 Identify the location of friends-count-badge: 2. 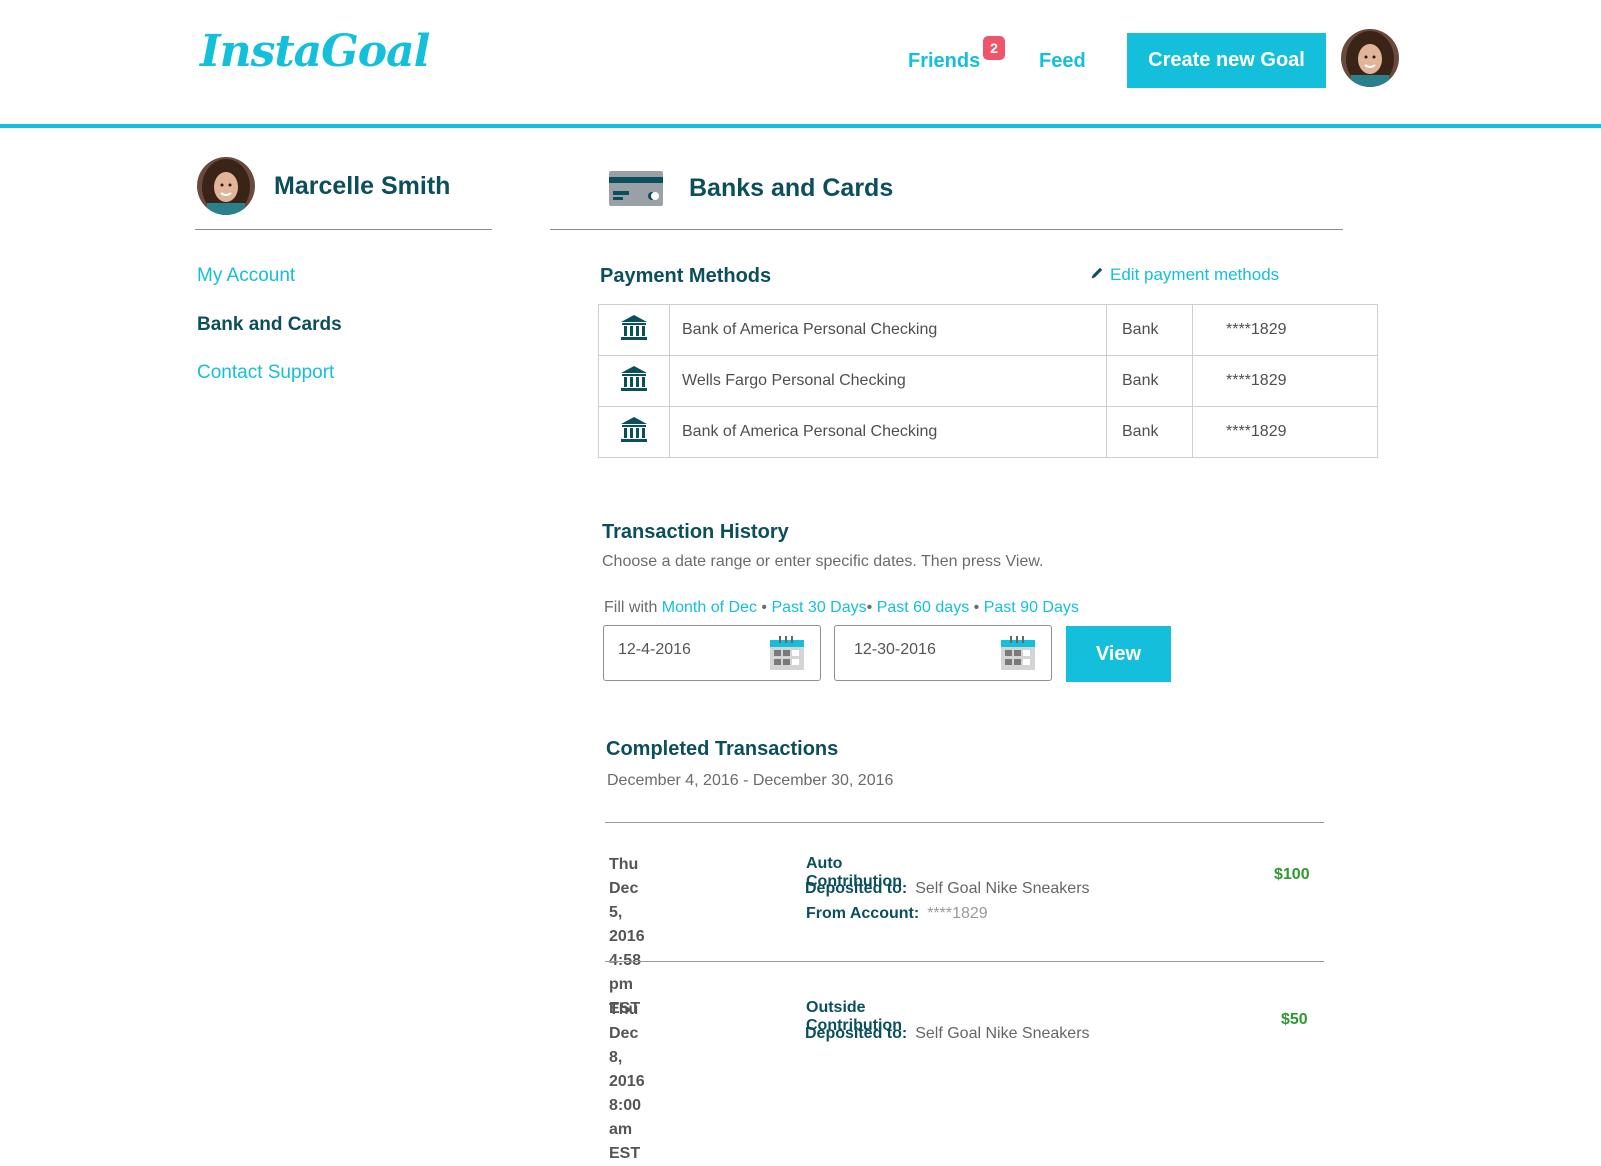
(994, 48).